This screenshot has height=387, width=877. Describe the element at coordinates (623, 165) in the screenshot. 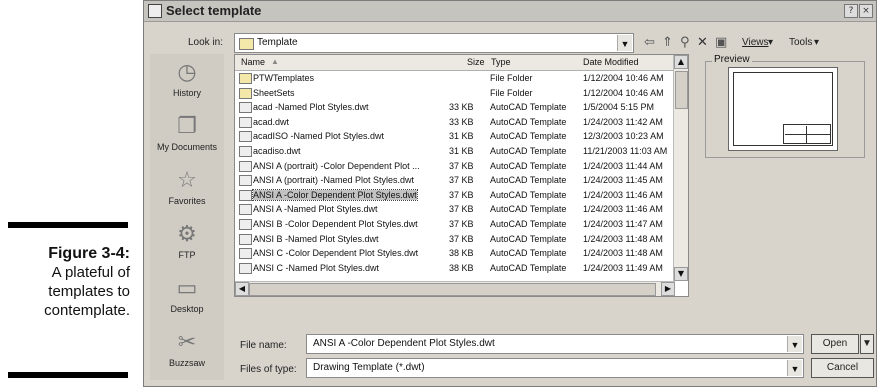

I see `file-date: 1/24/2003 11:44 AM` at that location.